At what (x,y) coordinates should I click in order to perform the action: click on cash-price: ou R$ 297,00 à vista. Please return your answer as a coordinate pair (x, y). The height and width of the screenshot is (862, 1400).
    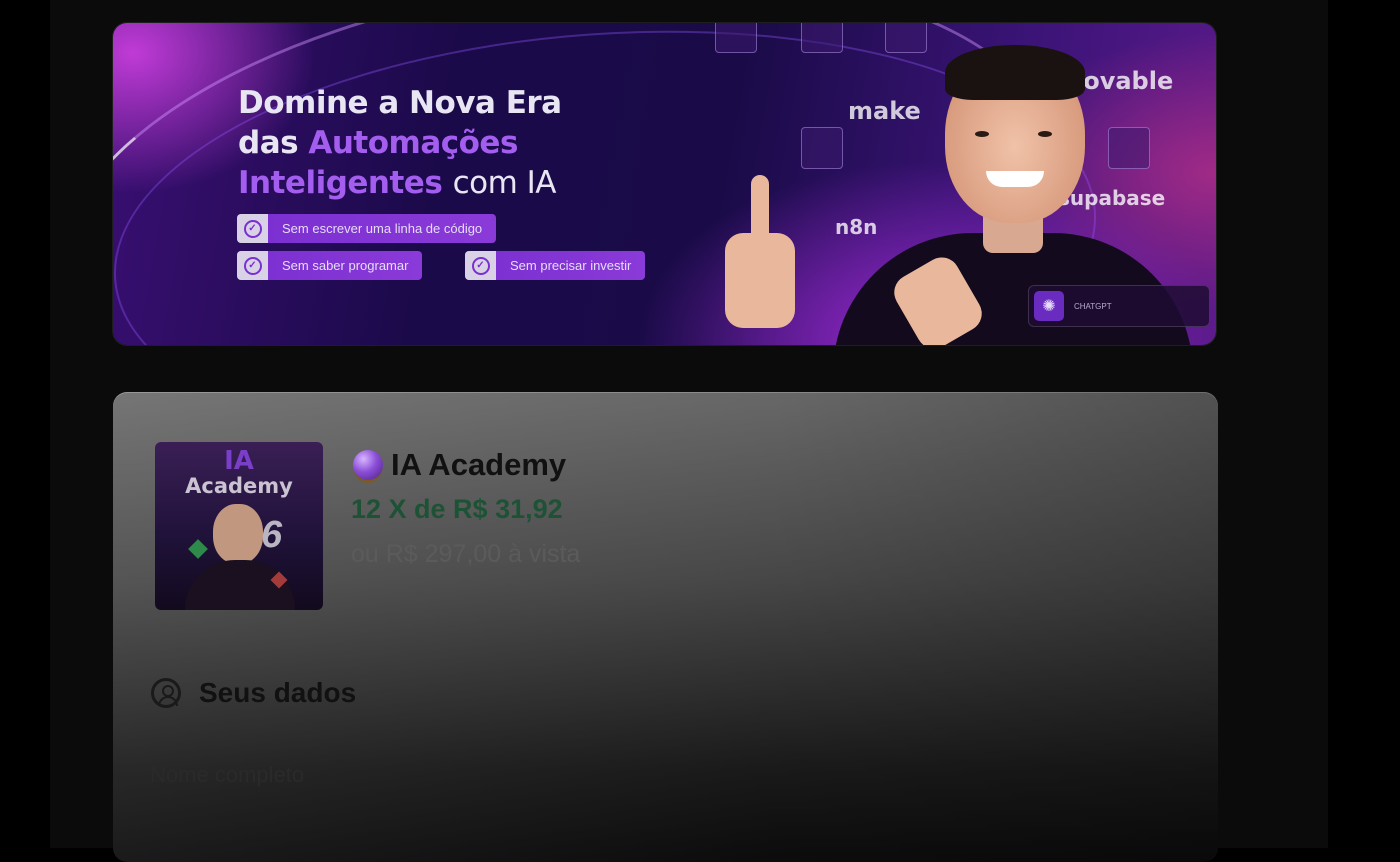
    Looking at the image, I should click on (466, 554).